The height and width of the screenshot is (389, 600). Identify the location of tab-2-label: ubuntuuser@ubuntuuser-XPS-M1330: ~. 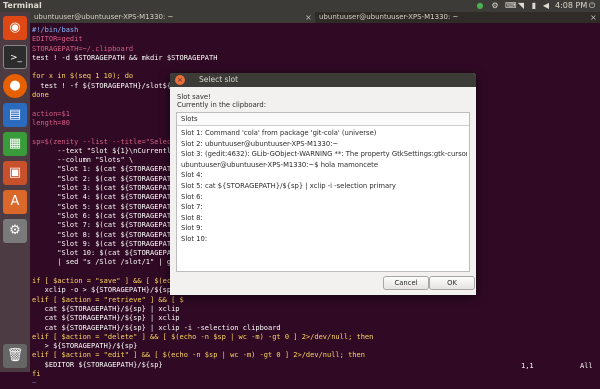
(389, 17).